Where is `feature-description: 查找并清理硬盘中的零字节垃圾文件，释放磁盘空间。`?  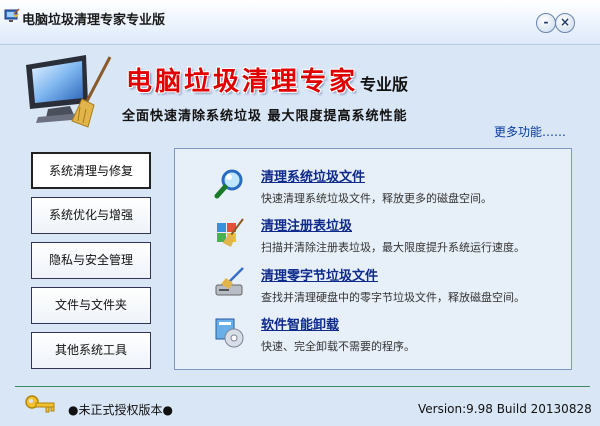
feature-description: 查找并清理硬盘中的零字节垃圾文件，释放磁盘空间。 is located at coordinates (393, 297).